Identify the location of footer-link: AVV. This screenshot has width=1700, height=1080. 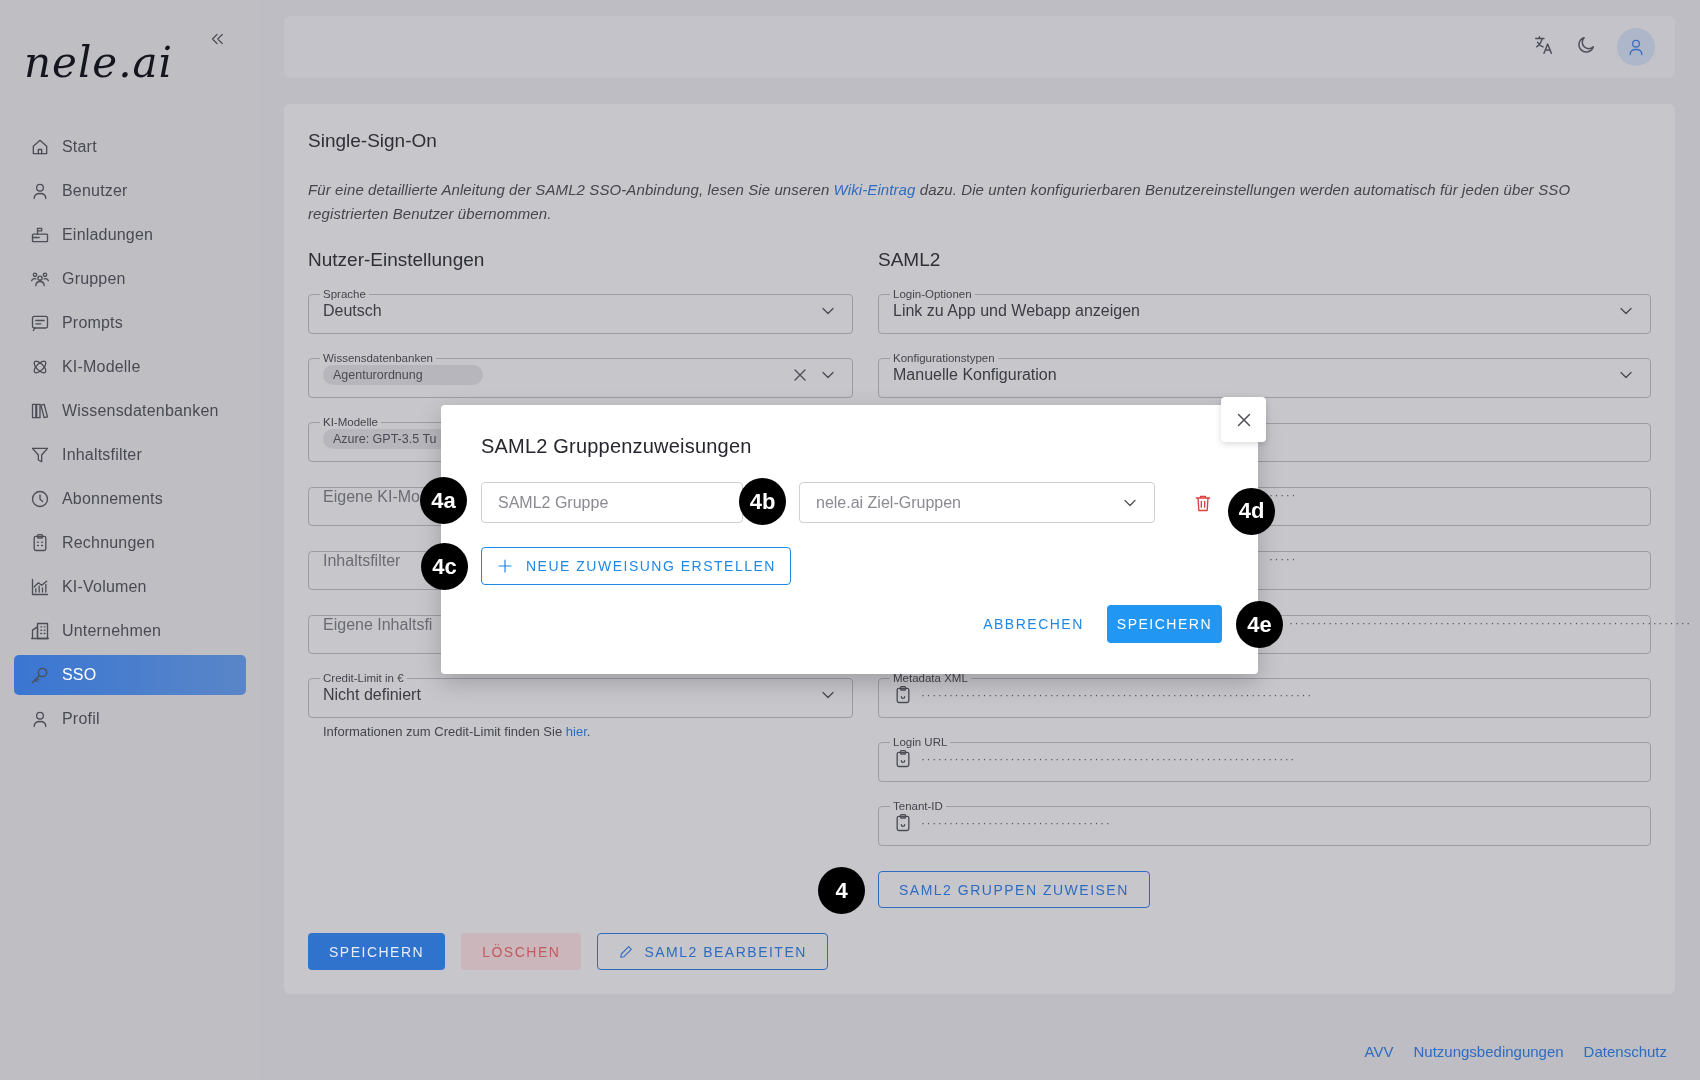
(1379, 1051).